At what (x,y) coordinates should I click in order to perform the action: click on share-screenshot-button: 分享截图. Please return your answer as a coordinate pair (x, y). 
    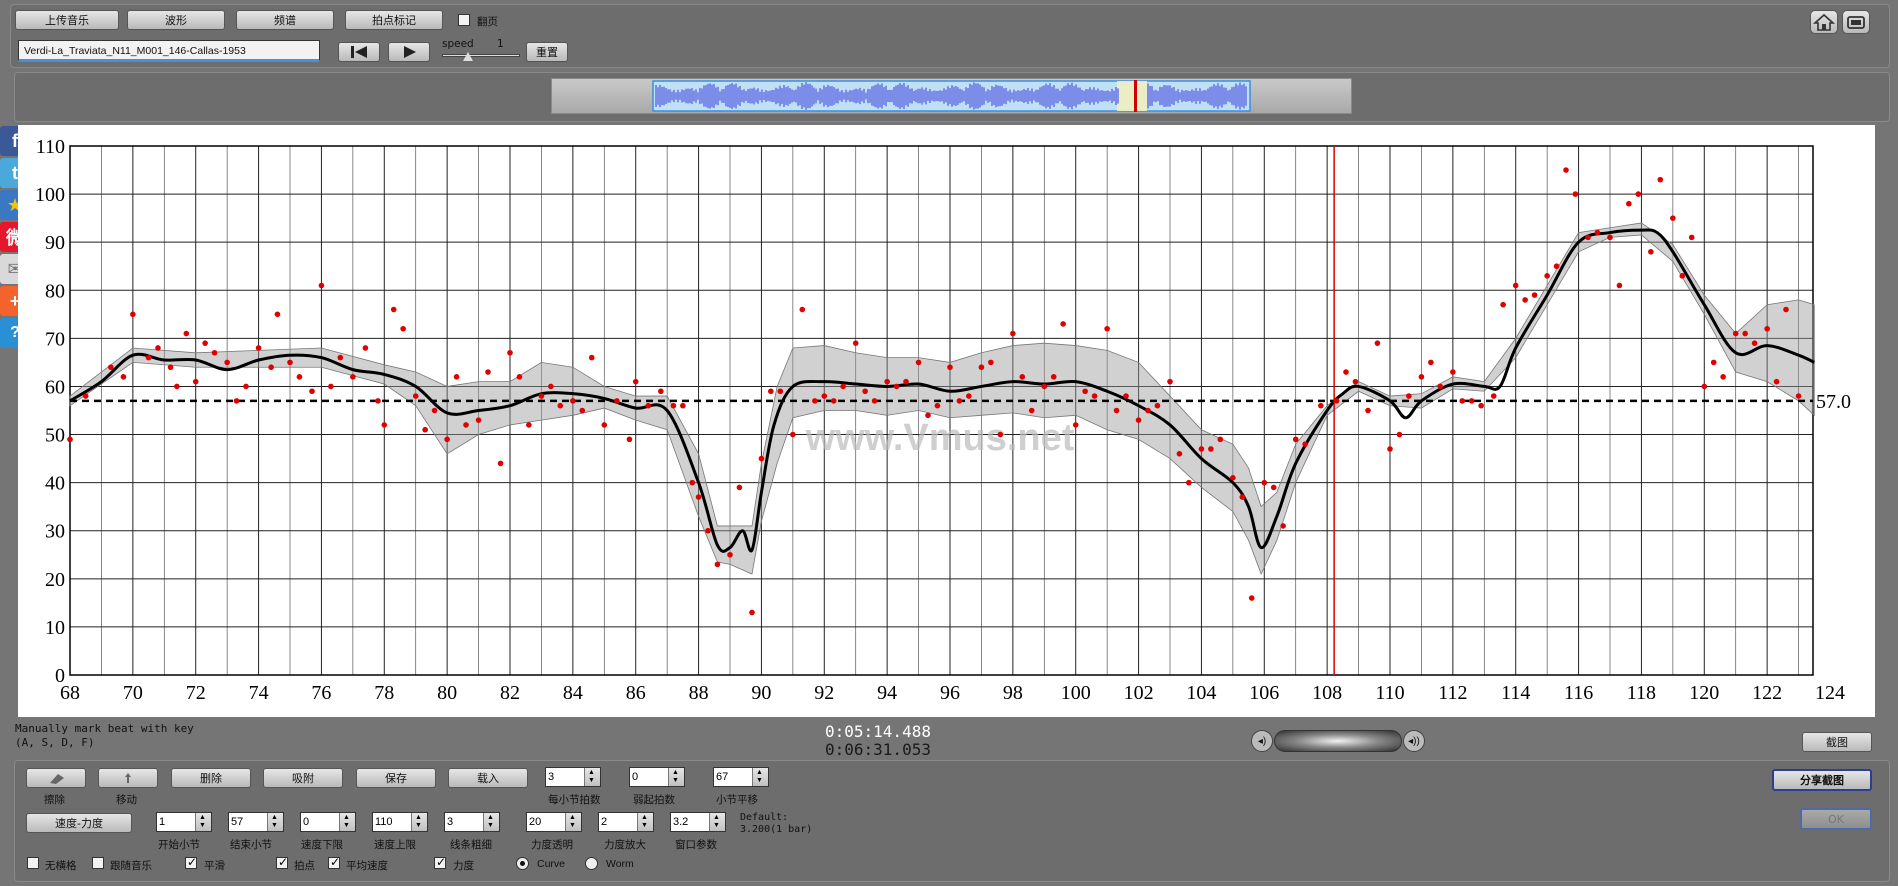
    Looking at the image, I should click on (1822, 780).